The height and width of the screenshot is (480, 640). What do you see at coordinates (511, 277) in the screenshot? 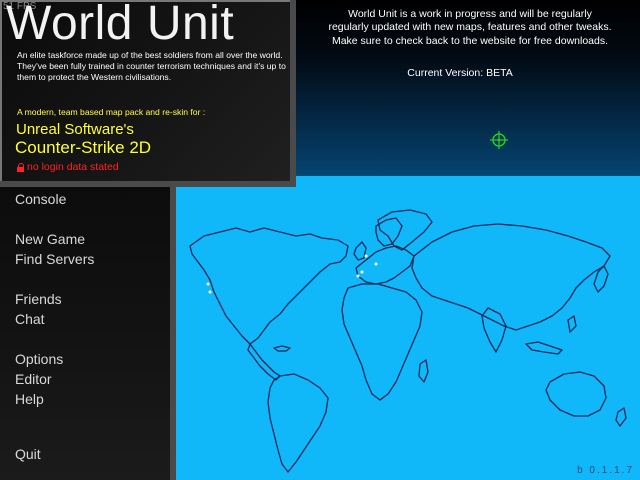
I see `map-asia` at bounding box center [511, 277].